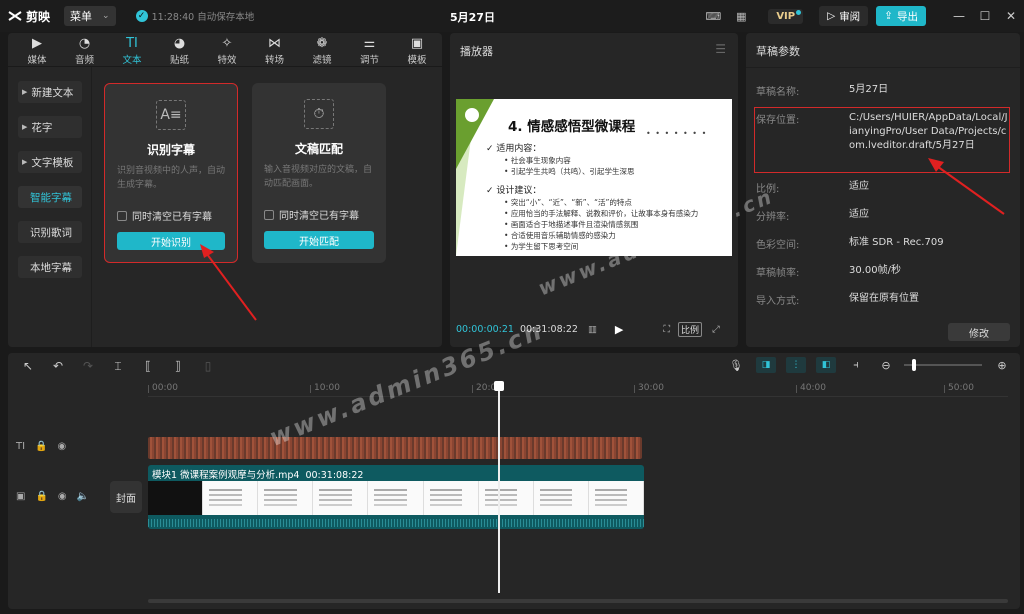 This screenshot has width=1024, height=614. I want to click on chevron-down-icon: ⌄, so click(106, 16).